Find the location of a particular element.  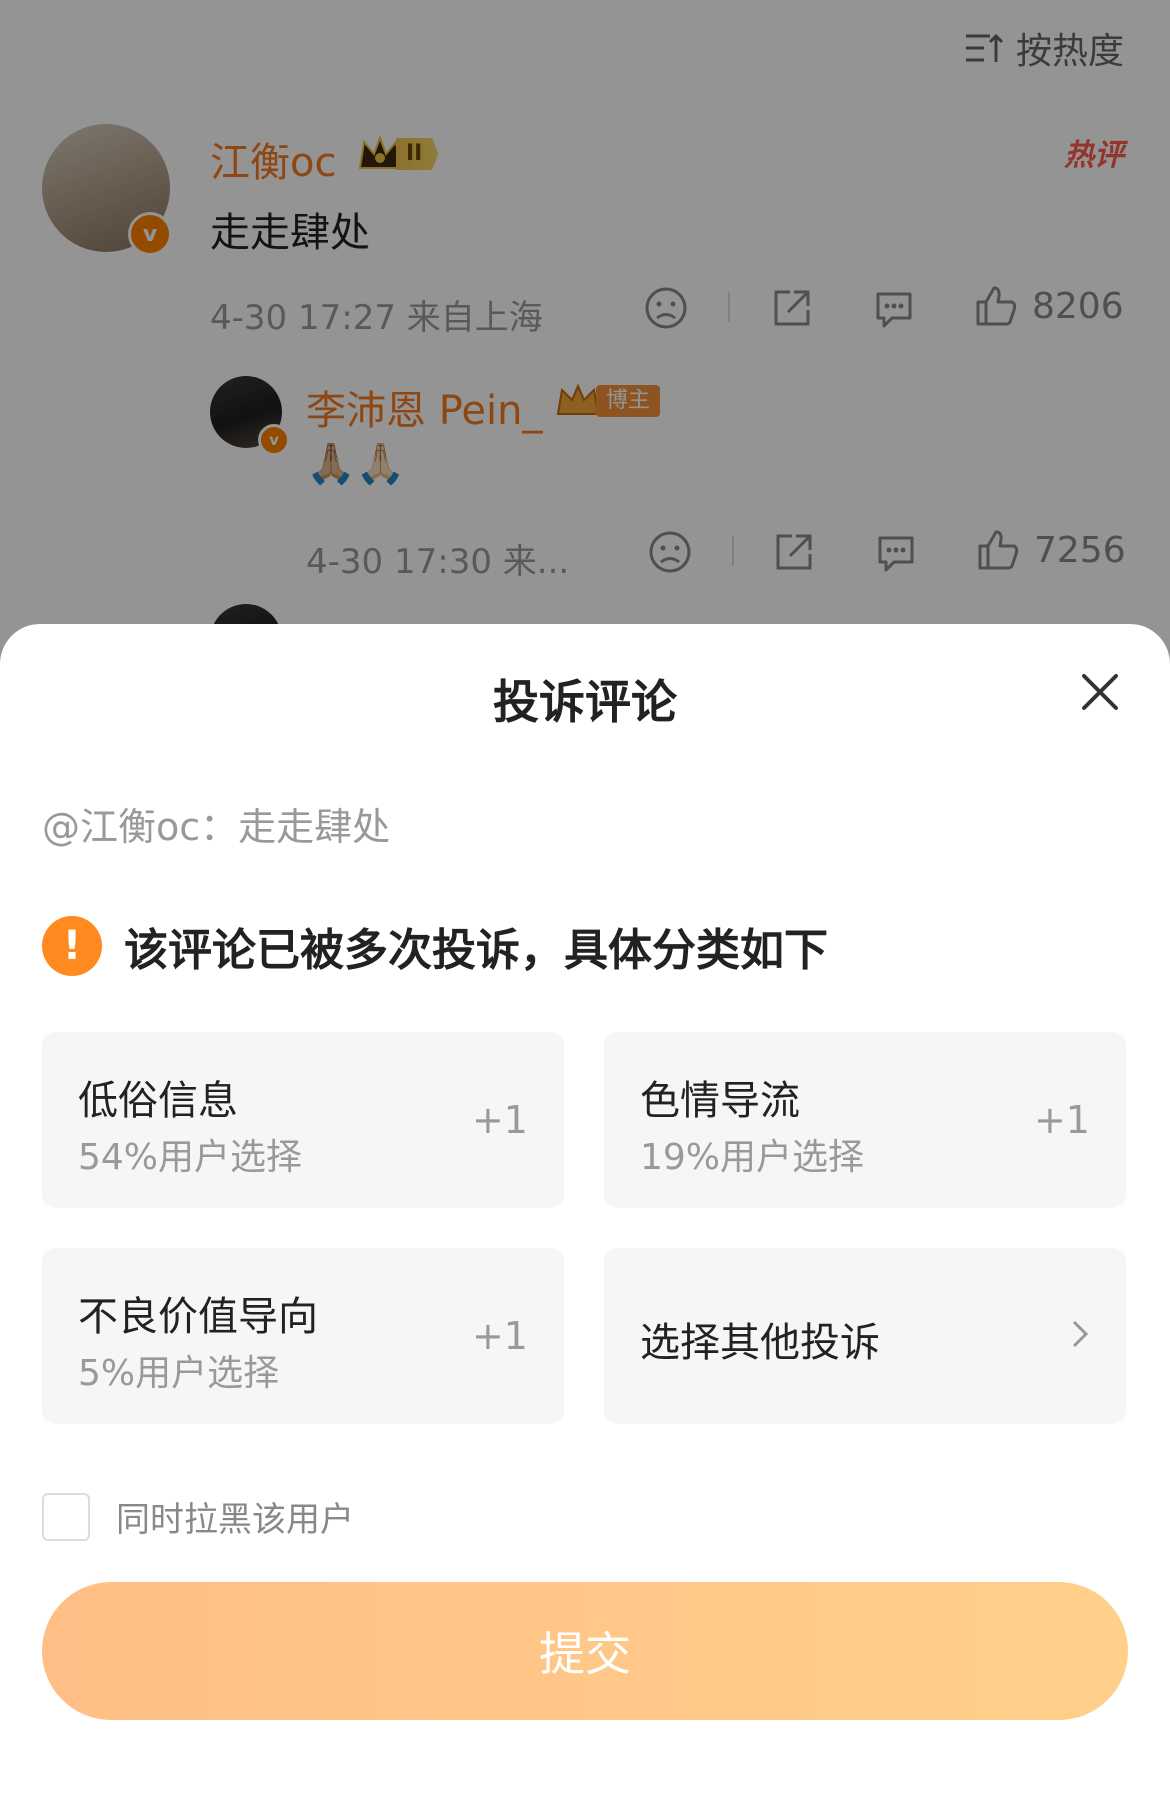

checkbox-label: 同时拉黑该用户 is located at coordinates (235, 1520).